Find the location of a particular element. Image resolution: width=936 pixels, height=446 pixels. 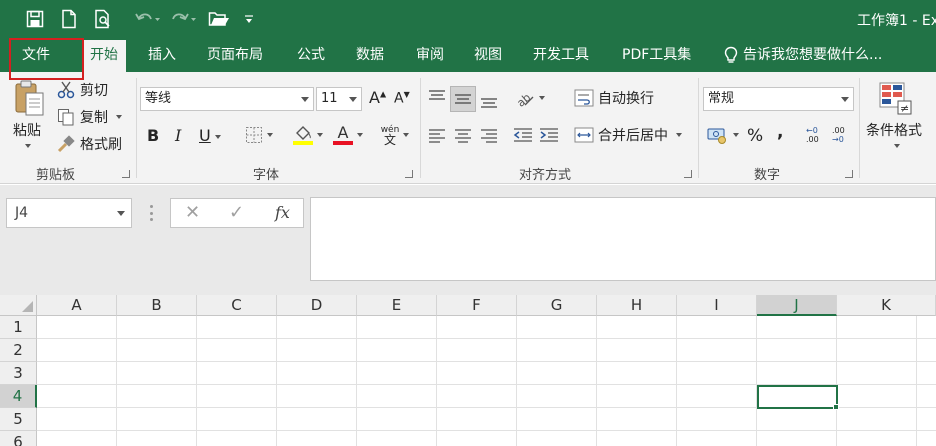

row-header-3: 3 is located at coordinates (18, 373).